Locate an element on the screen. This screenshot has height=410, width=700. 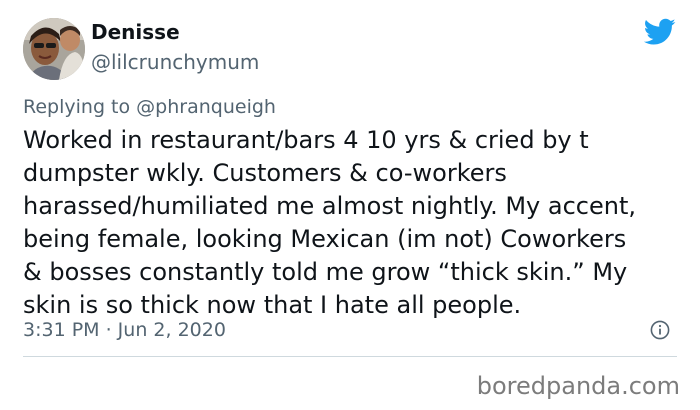
divider is located at coordinates (350, 356).